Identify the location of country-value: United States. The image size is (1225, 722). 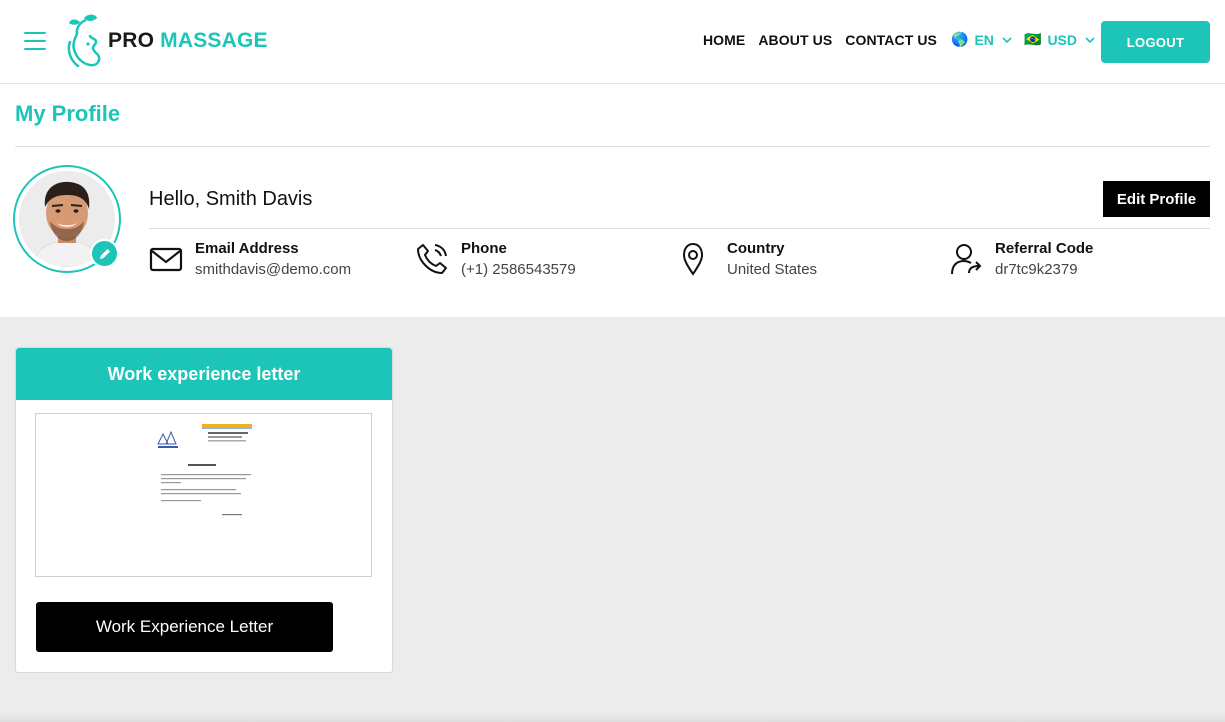
(772, 269).